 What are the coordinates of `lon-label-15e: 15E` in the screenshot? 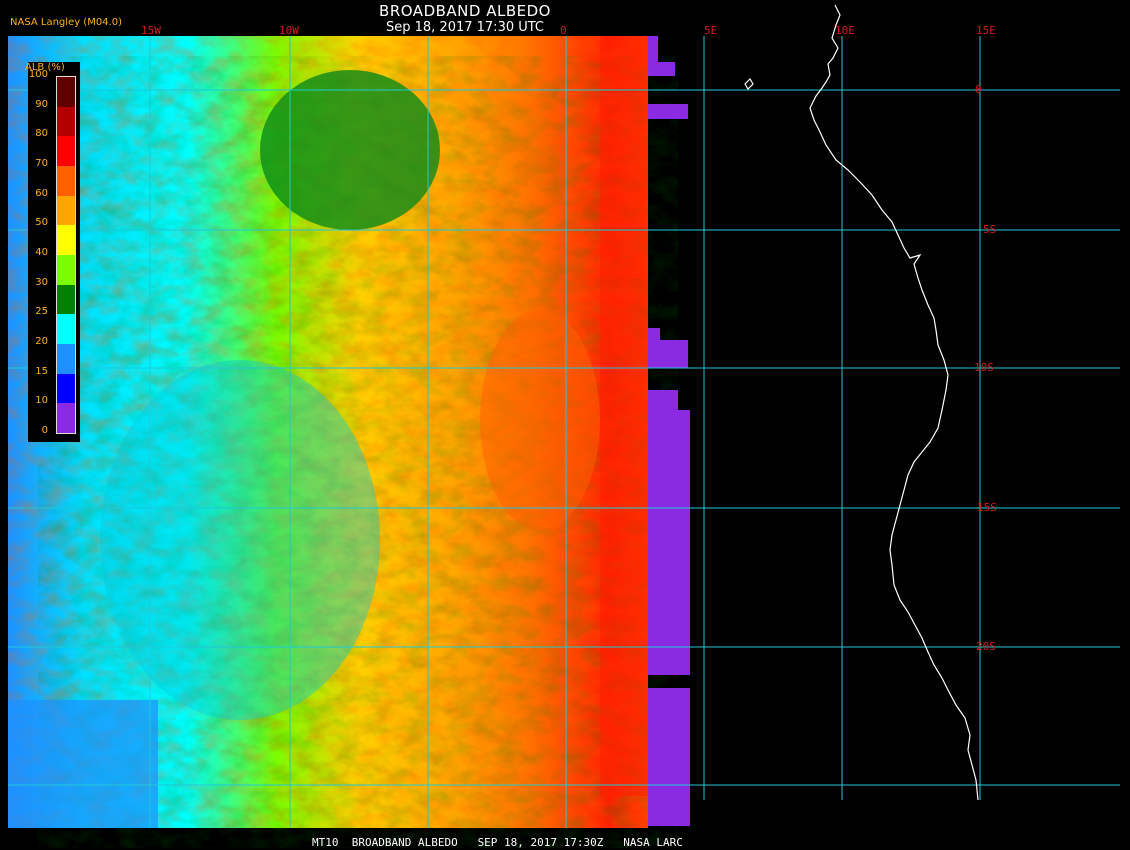 It's located at (986, 30).